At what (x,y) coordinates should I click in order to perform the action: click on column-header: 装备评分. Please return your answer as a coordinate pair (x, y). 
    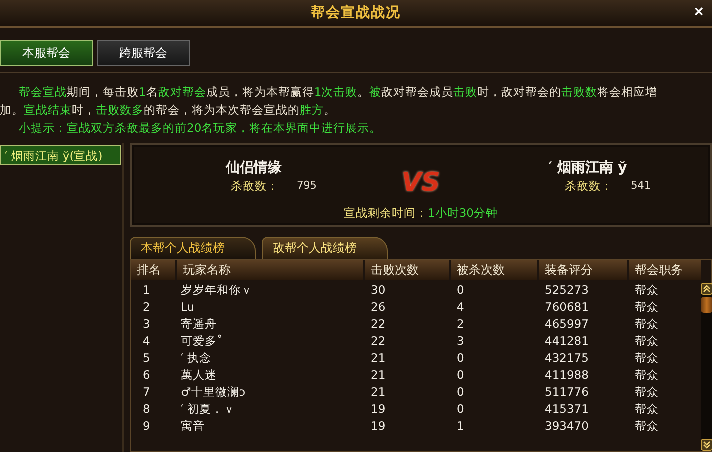
    Looking at the image, I should click on (583, 270).